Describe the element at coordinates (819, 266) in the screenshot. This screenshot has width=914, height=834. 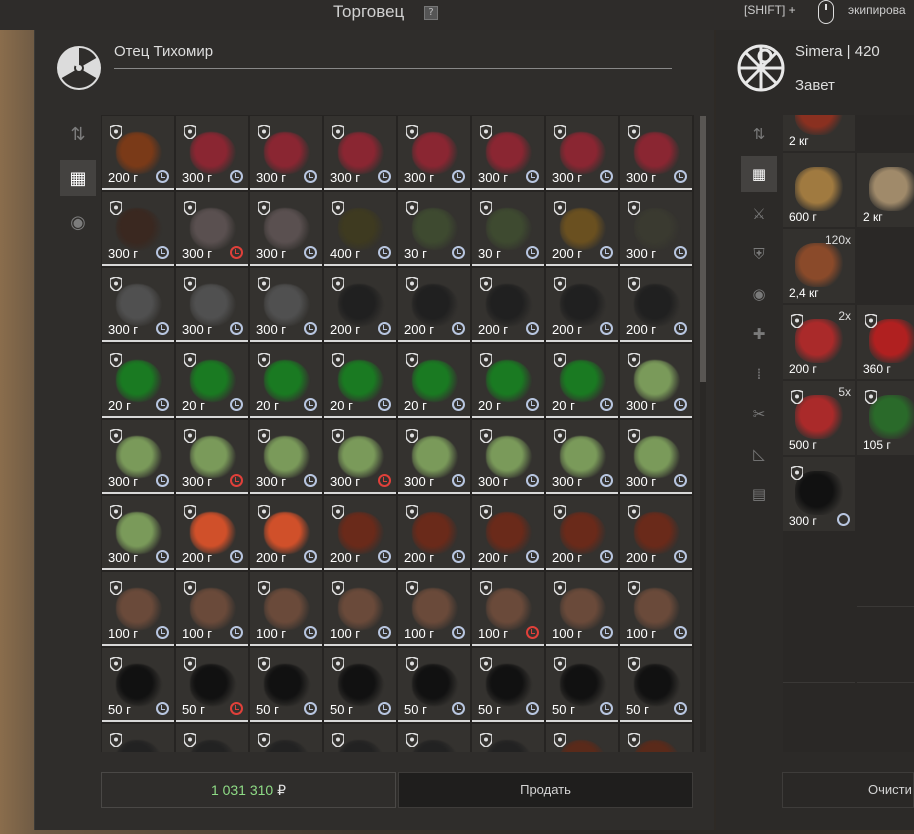
I see `inventory-slot: 120x 2,4 кг` at that location.